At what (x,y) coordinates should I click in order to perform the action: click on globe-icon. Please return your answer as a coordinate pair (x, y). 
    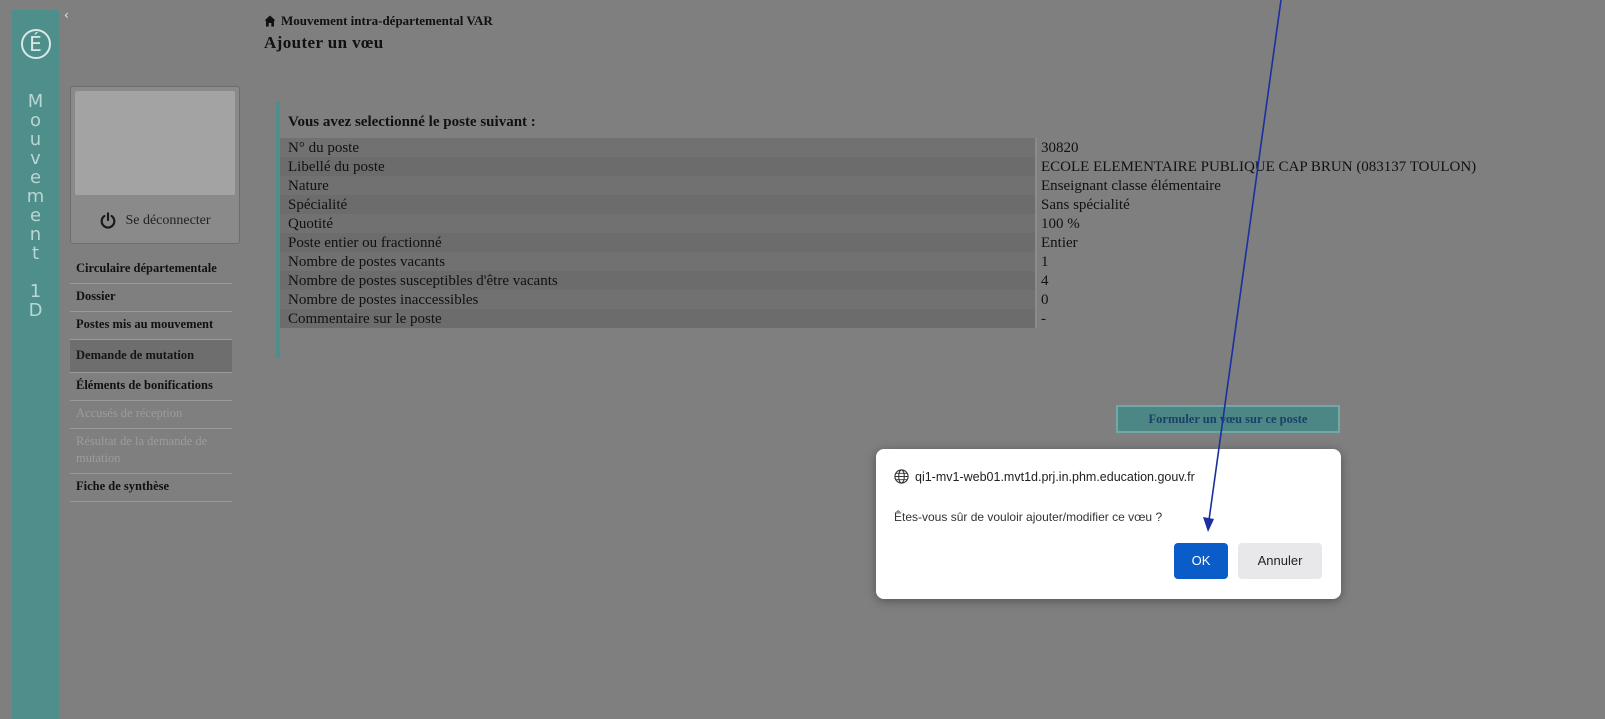
    Looking at the image, I should click on (901, 476).